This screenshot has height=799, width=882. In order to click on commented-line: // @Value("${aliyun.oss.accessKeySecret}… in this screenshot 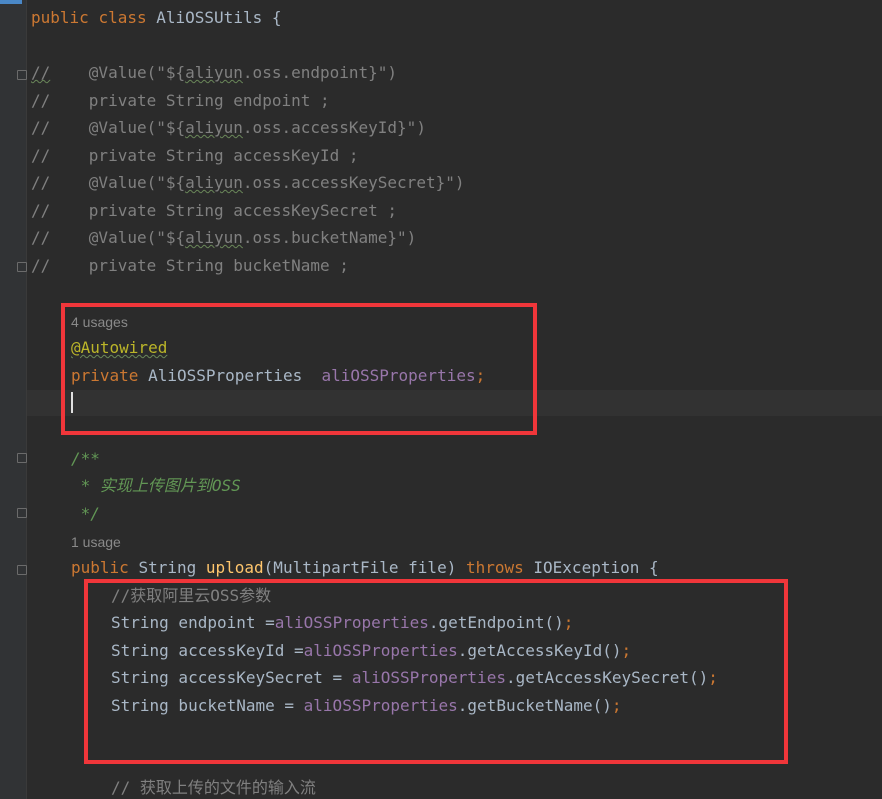, I will do `click(247, 183)`.